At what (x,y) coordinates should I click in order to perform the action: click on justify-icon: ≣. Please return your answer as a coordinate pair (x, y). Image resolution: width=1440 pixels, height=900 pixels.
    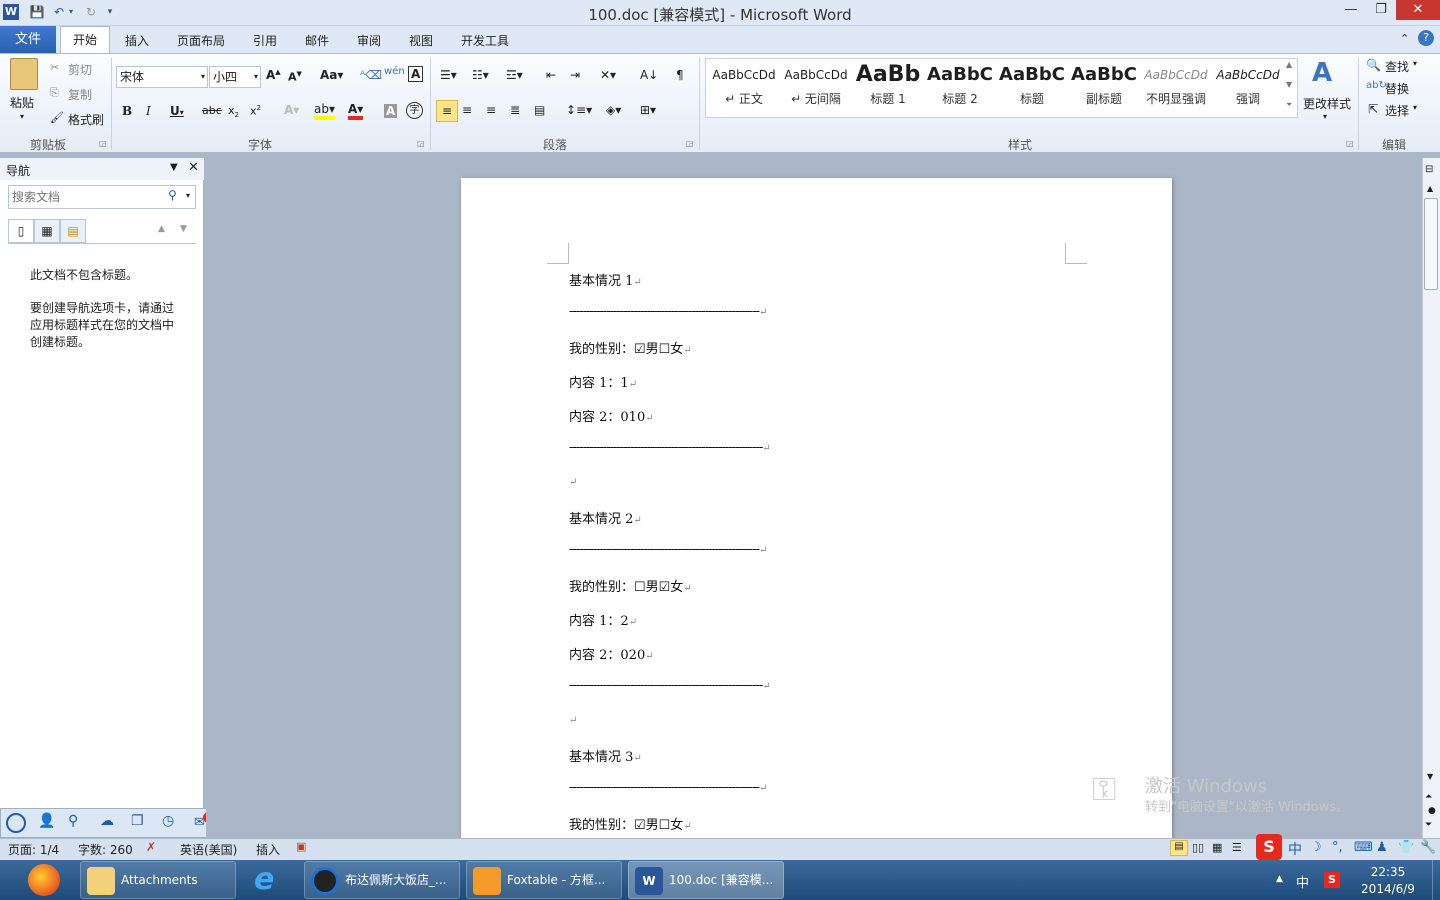
    Looking at the image, I should click on (515, 110).